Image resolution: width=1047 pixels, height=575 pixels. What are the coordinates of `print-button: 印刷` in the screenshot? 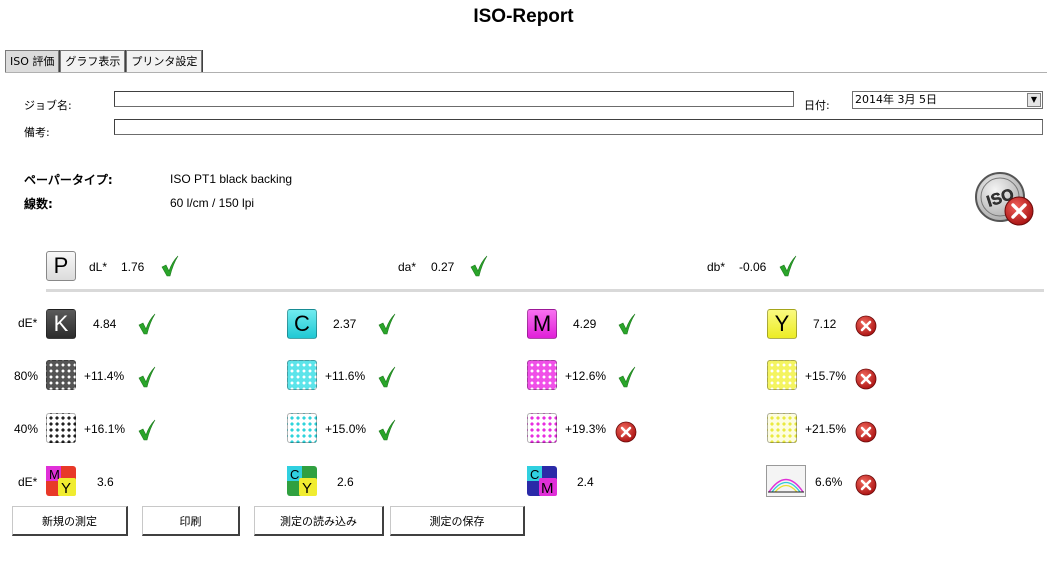 It's located at (191, 521).